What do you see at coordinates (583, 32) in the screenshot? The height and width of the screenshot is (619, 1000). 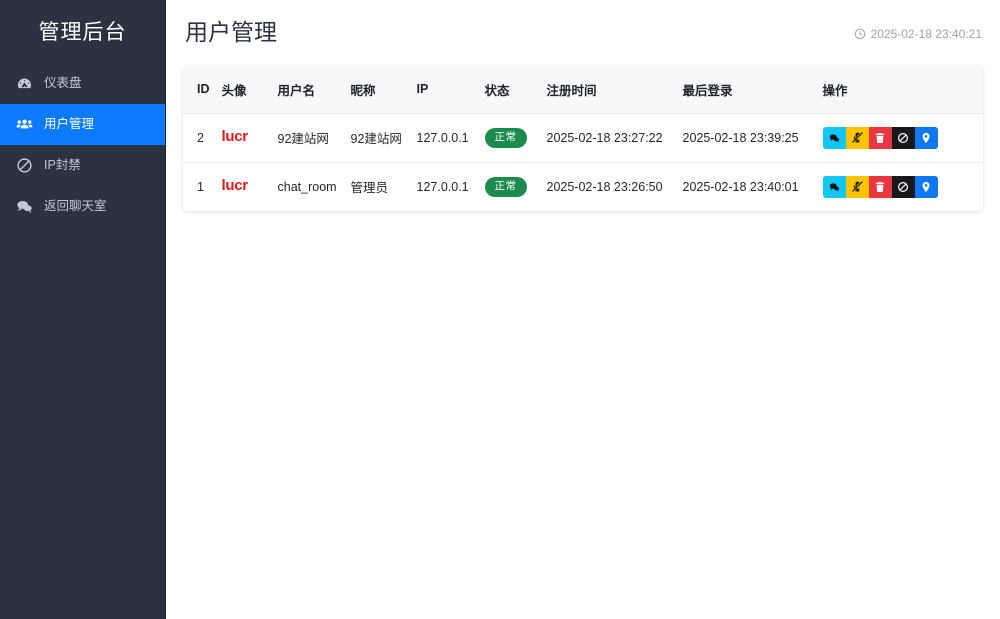 I see `page-header: 用户管理 2025-02-18 23:40:21` at bounding box center [583, 32].